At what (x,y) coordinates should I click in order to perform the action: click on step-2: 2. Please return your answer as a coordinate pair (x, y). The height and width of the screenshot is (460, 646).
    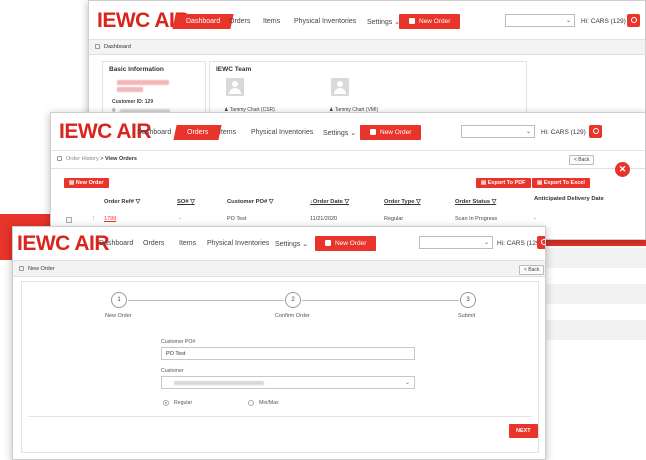
    Looking at the image, I should click on (293, 300).